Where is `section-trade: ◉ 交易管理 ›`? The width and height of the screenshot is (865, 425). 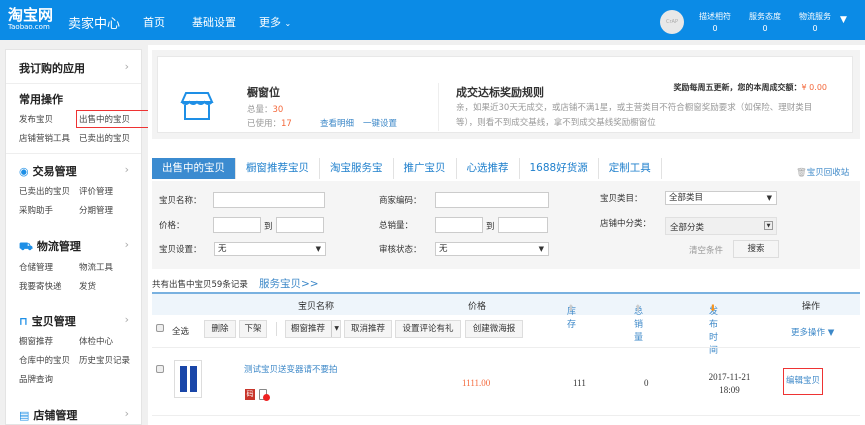 section-trade: ◉ 交易管理 › is located at coordinates (73, 171).